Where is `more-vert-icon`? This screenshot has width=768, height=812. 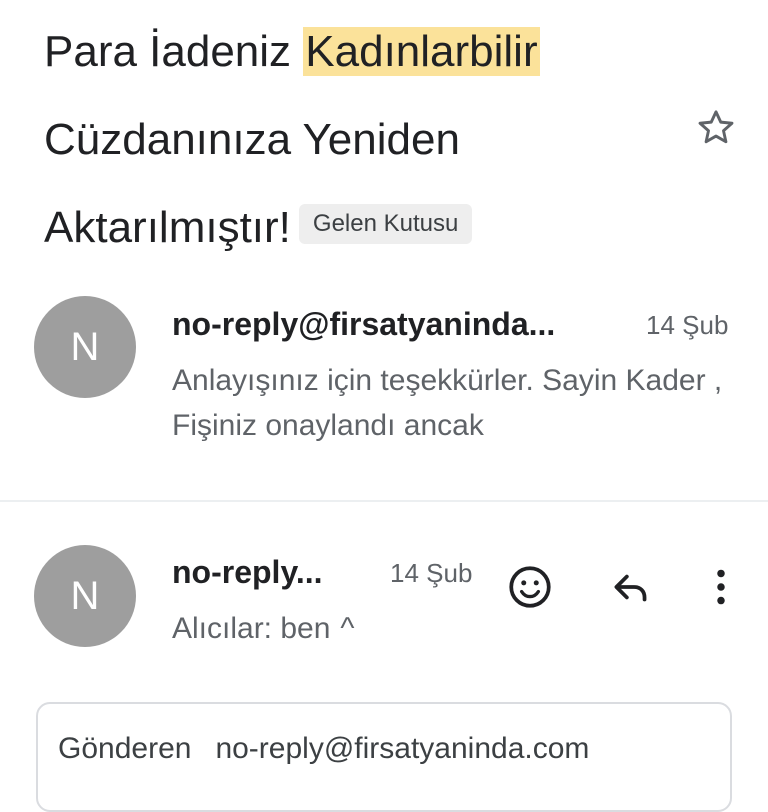
more-vert-icon is located at coordinates (721, 587).